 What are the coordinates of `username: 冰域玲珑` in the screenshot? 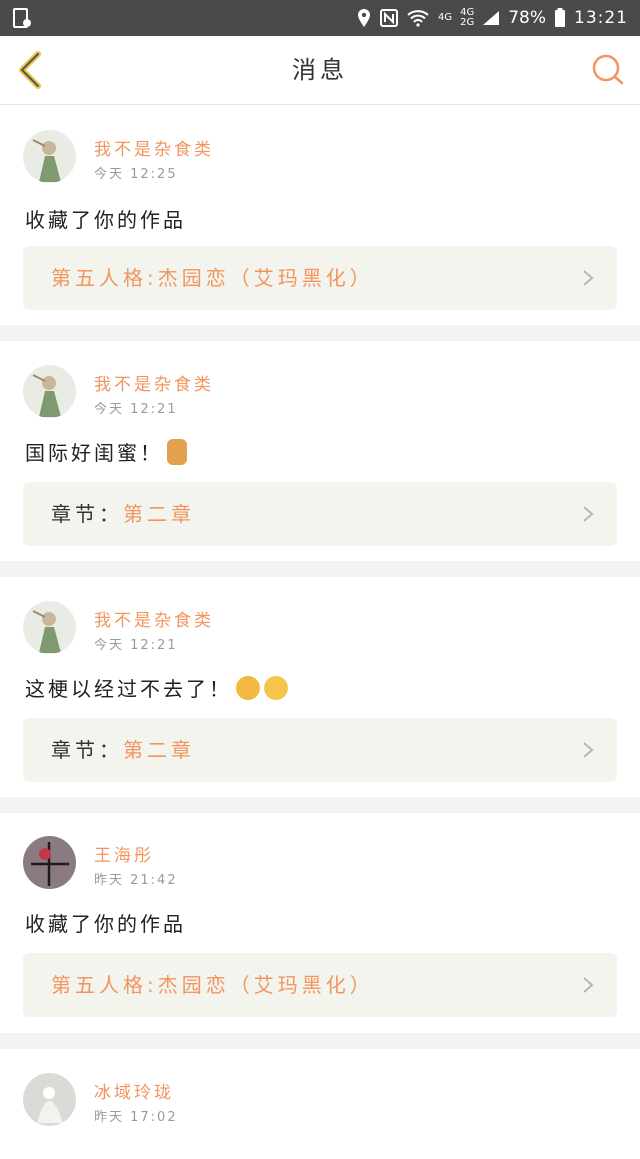 It's located at (134, 1090).